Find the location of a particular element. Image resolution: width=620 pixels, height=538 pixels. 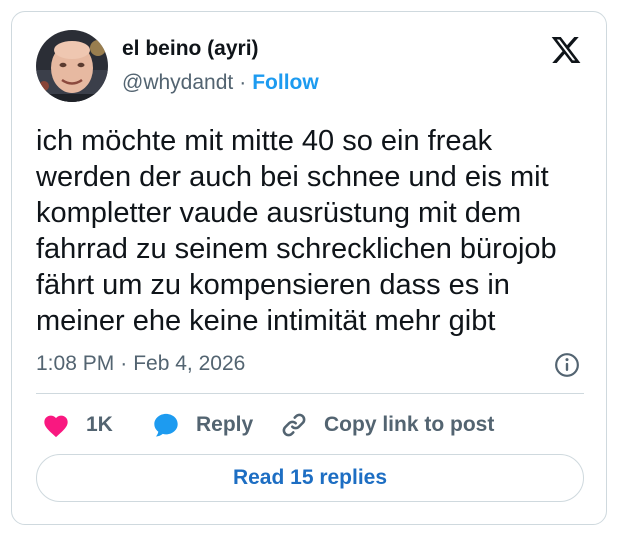

avatar-image is located at coordinates (72, 66).